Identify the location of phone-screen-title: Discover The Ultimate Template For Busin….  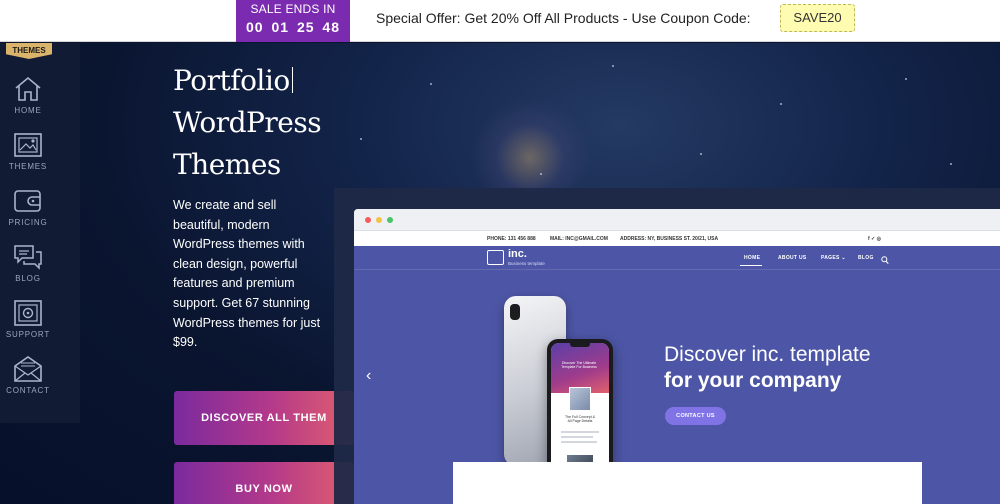
(579, 365).